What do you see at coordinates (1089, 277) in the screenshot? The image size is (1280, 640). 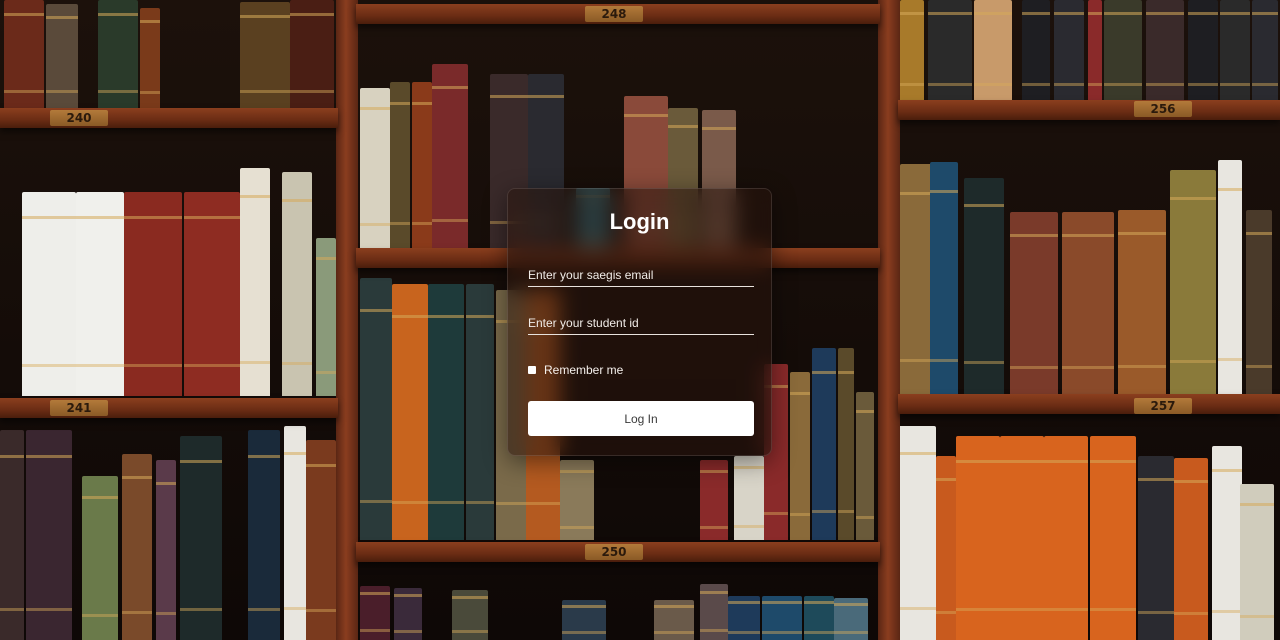 I see `books-right-middle` at bounding box center [1089, 277].